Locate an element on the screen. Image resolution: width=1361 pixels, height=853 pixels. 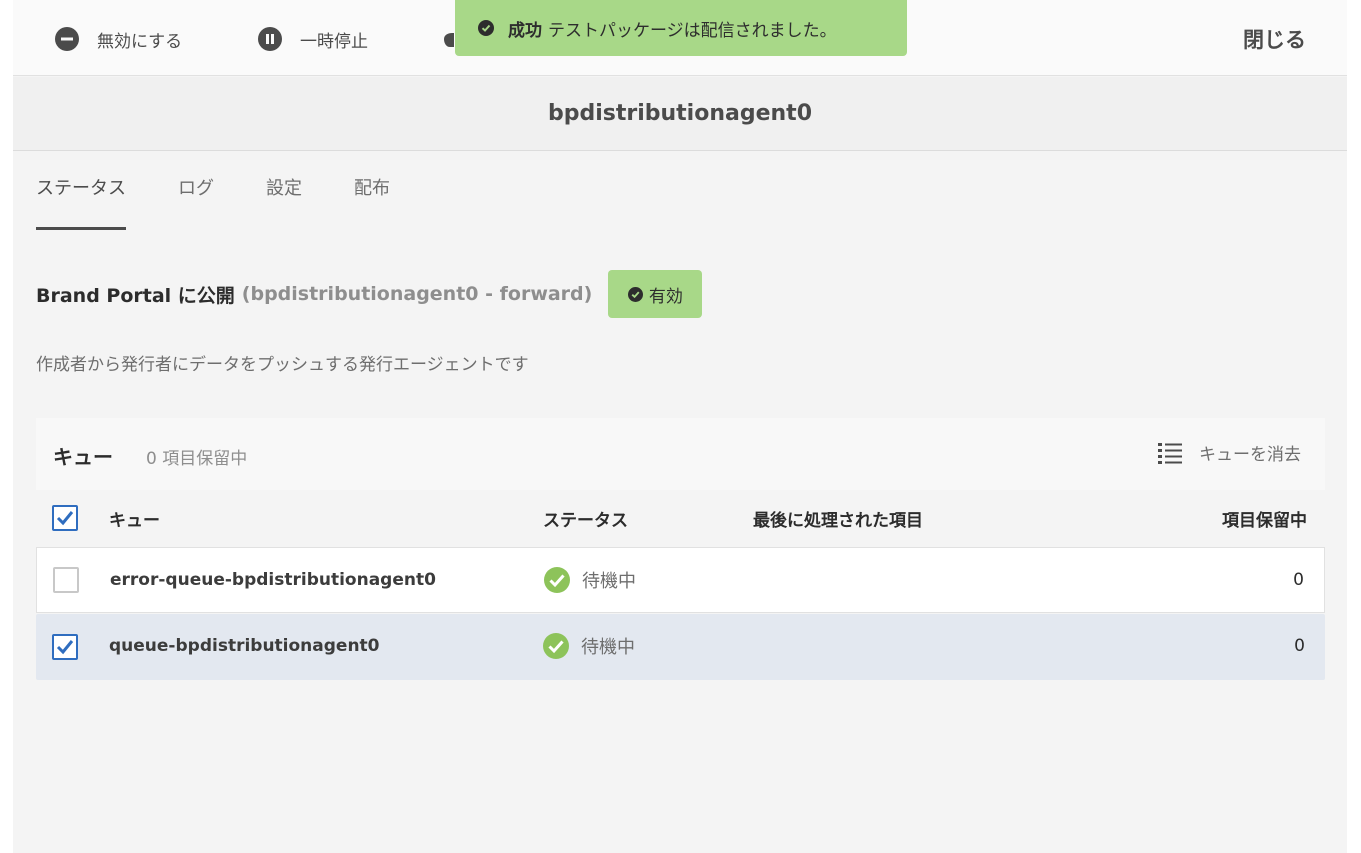
badge-label: 有効 is located at coordinates (665, 296).